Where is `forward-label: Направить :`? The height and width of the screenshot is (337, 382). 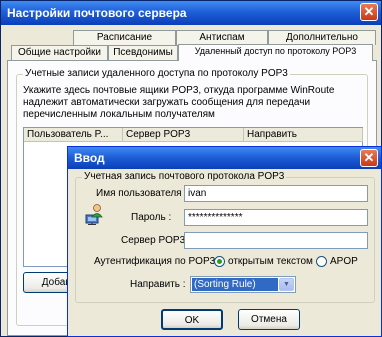
forward-label: Направить : is located at coordinates (158, 284).